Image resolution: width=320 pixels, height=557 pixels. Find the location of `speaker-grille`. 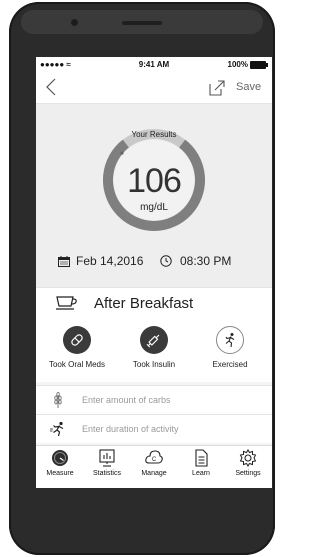

speaker-grille is located at coordinates (142, 23).